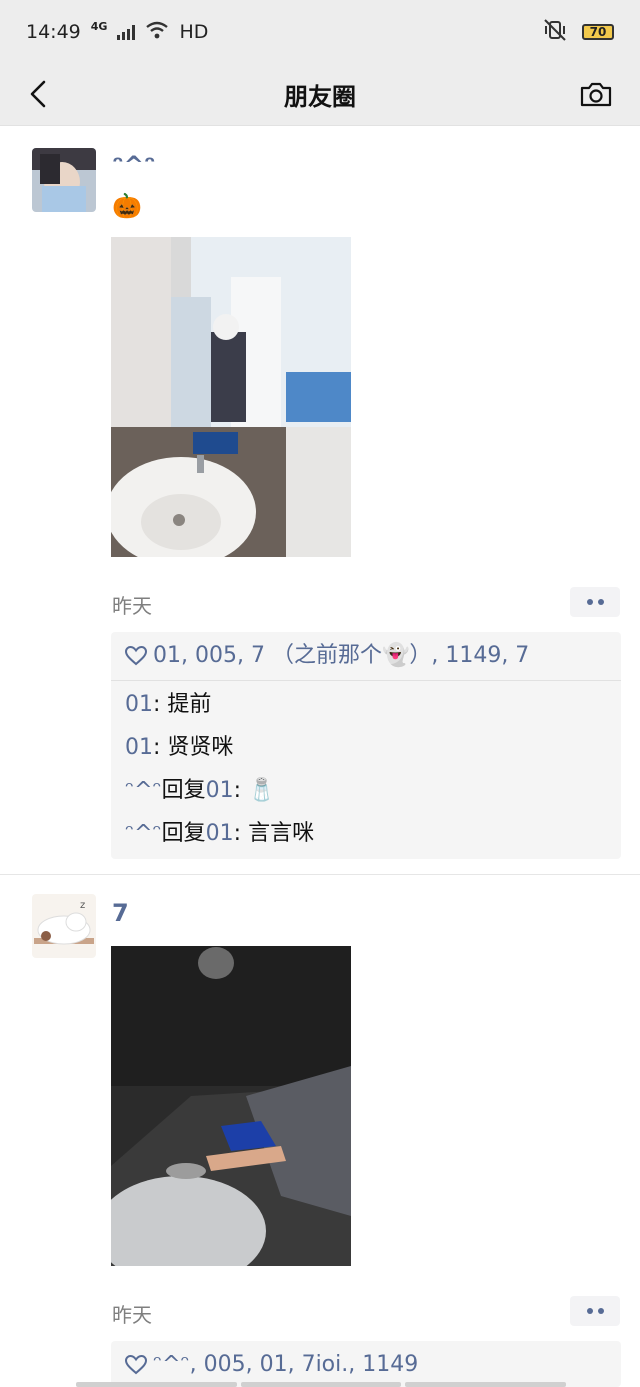  What do you see at coordinates (194, 32) in the screenshot?
I see `hd-indicator: HD` at bounding box center [194, 32].